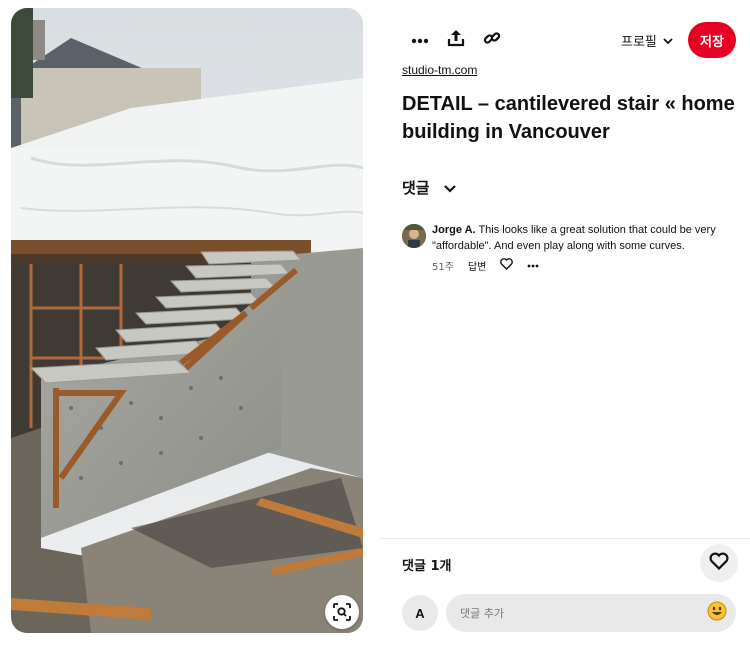 The image size is (750, 646). I want to click on copy-link-button, so click(492, 40).